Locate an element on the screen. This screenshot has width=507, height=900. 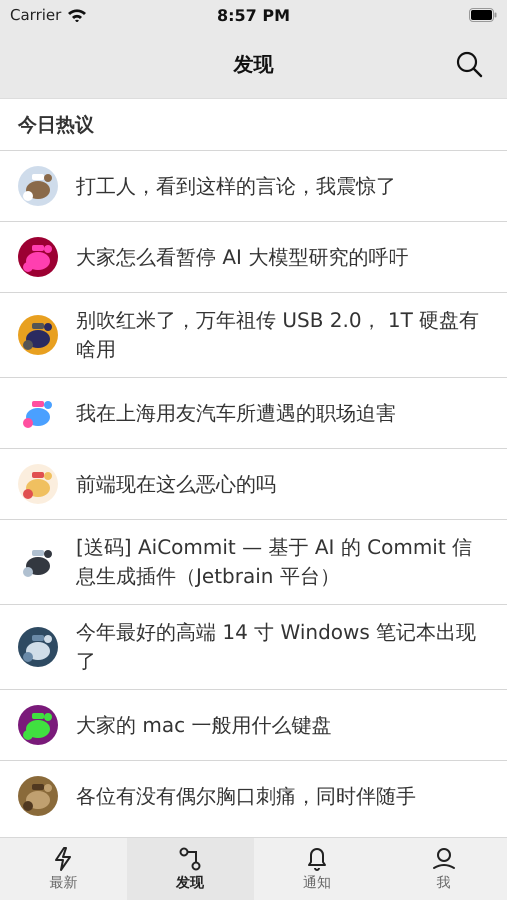
wifi-icon is located at coordinates (77, 15).